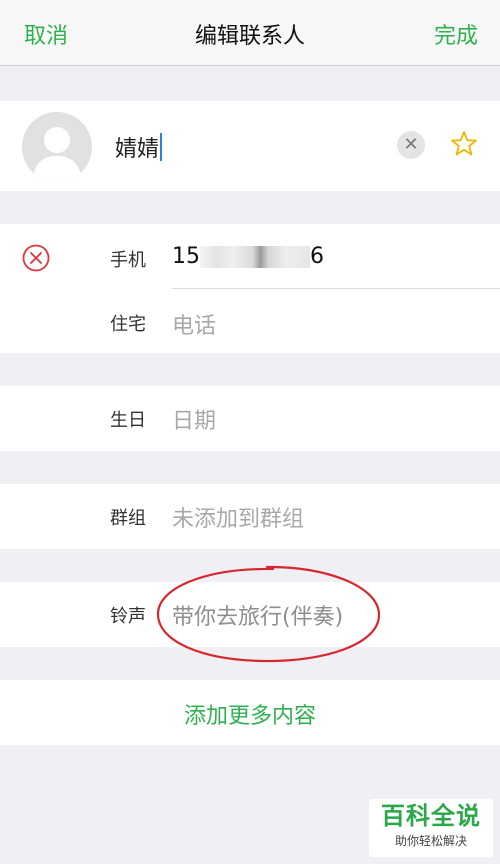 The image size is (500, 864). I want to click on name-input-value: 婧婧, so click(137, 149).